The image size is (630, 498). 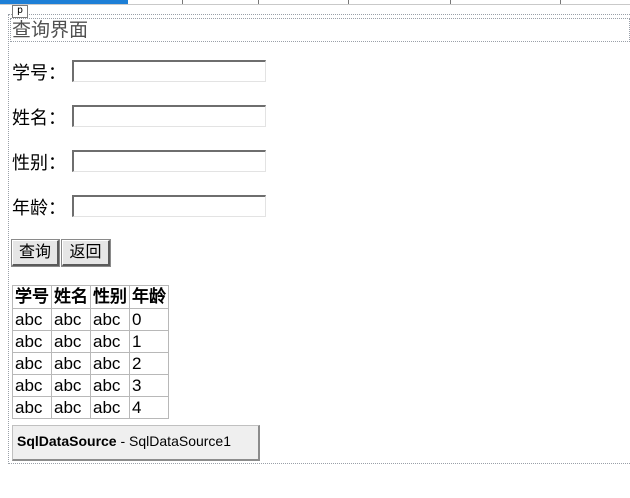 I want to click on table-row: abc abc abc 1, so click(x=90, y=341).